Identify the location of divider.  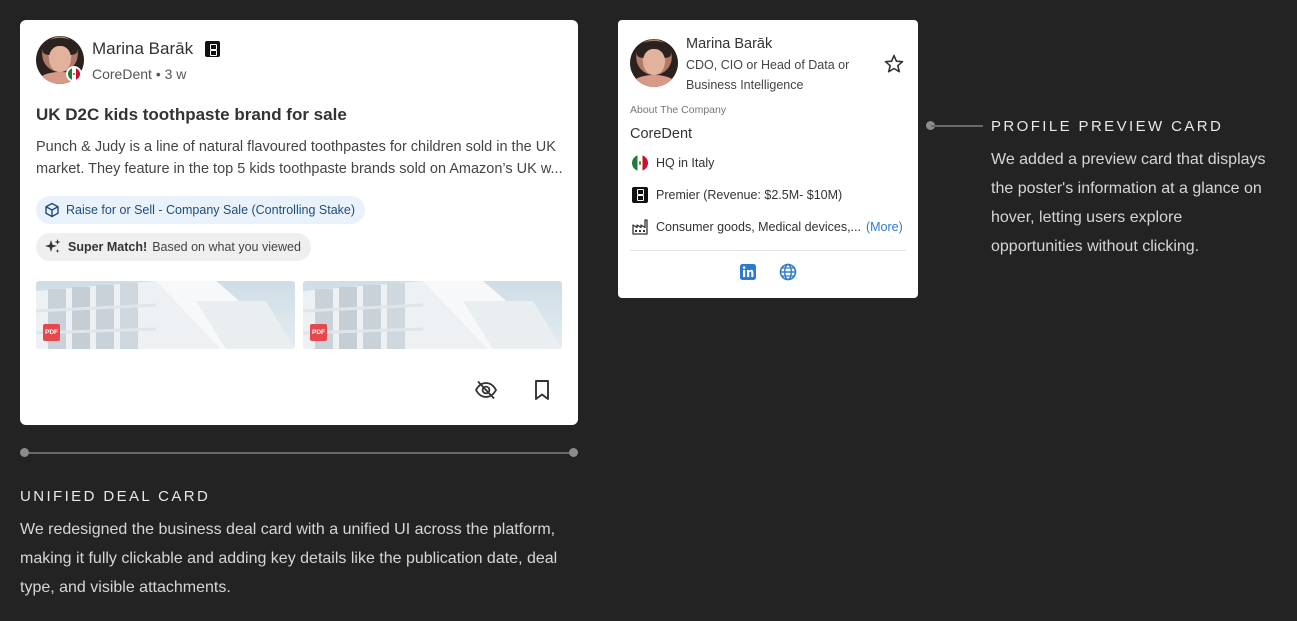
(768, 250).